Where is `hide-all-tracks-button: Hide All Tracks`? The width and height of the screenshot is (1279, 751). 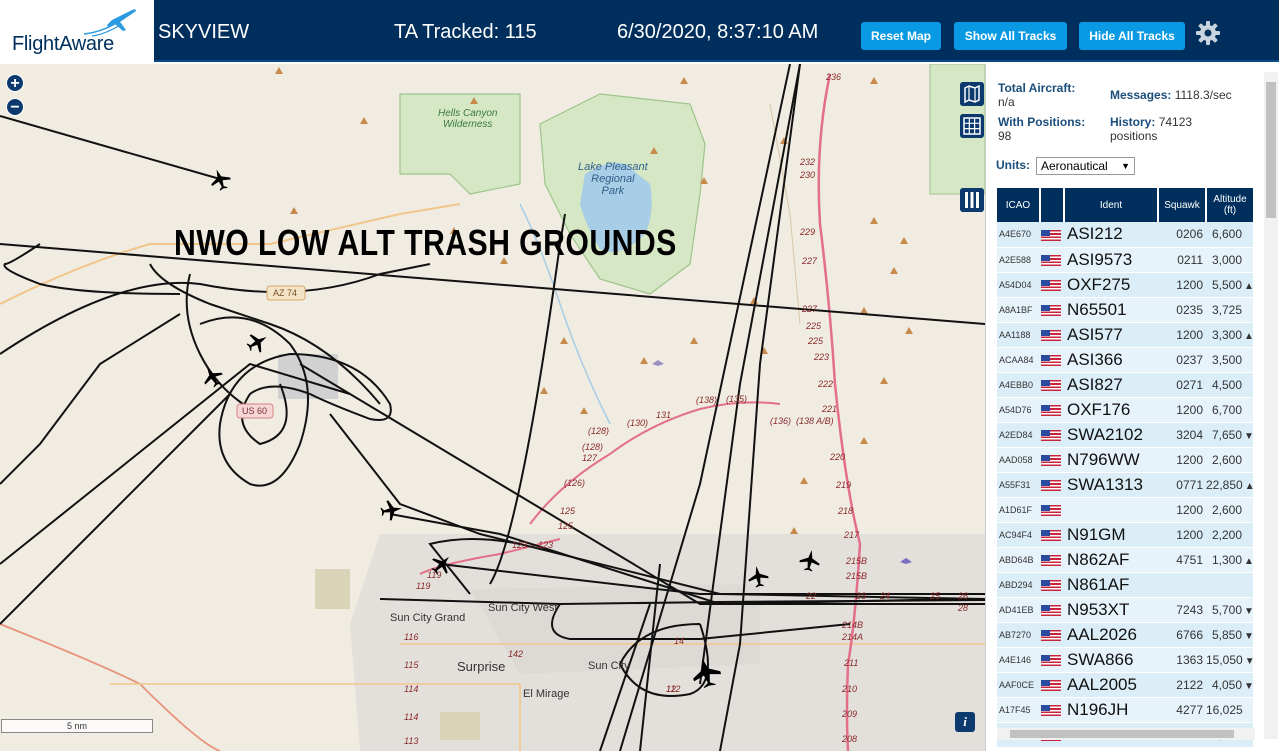 hide-all-tracks-button: Hide All Tracks is located at coordinates (1132, 36).